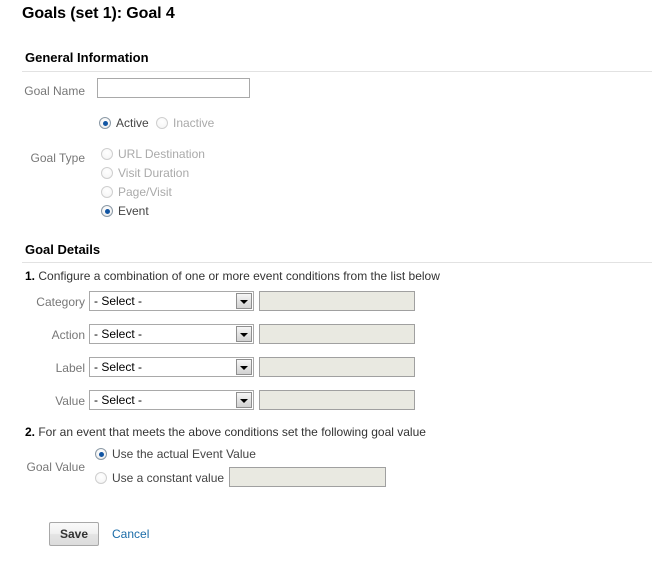 The height and width of the screenshot is (561, 652). I want to click on goal-type-option-event-label: Event, so click(133, 211).